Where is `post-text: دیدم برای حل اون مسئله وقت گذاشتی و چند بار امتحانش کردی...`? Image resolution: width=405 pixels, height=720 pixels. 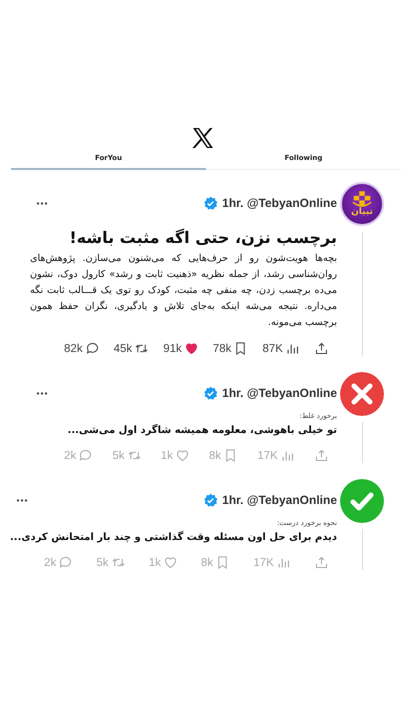 post-text: دیدم برای حل اون مسئله وقت گذاشتی و چند بار امتحانش کردی... is located at coordinates (173, 537).